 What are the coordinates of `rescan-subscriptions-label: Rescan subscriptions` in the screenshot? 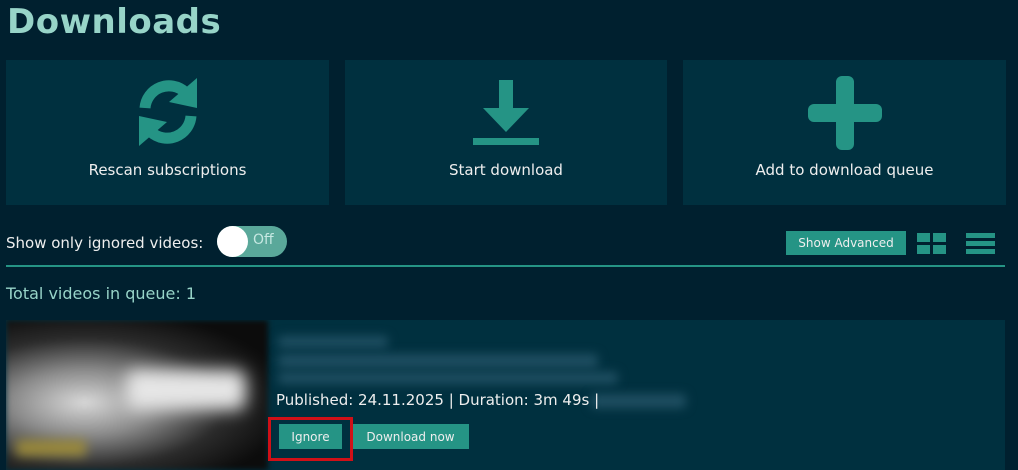 It's located at (167, 170).